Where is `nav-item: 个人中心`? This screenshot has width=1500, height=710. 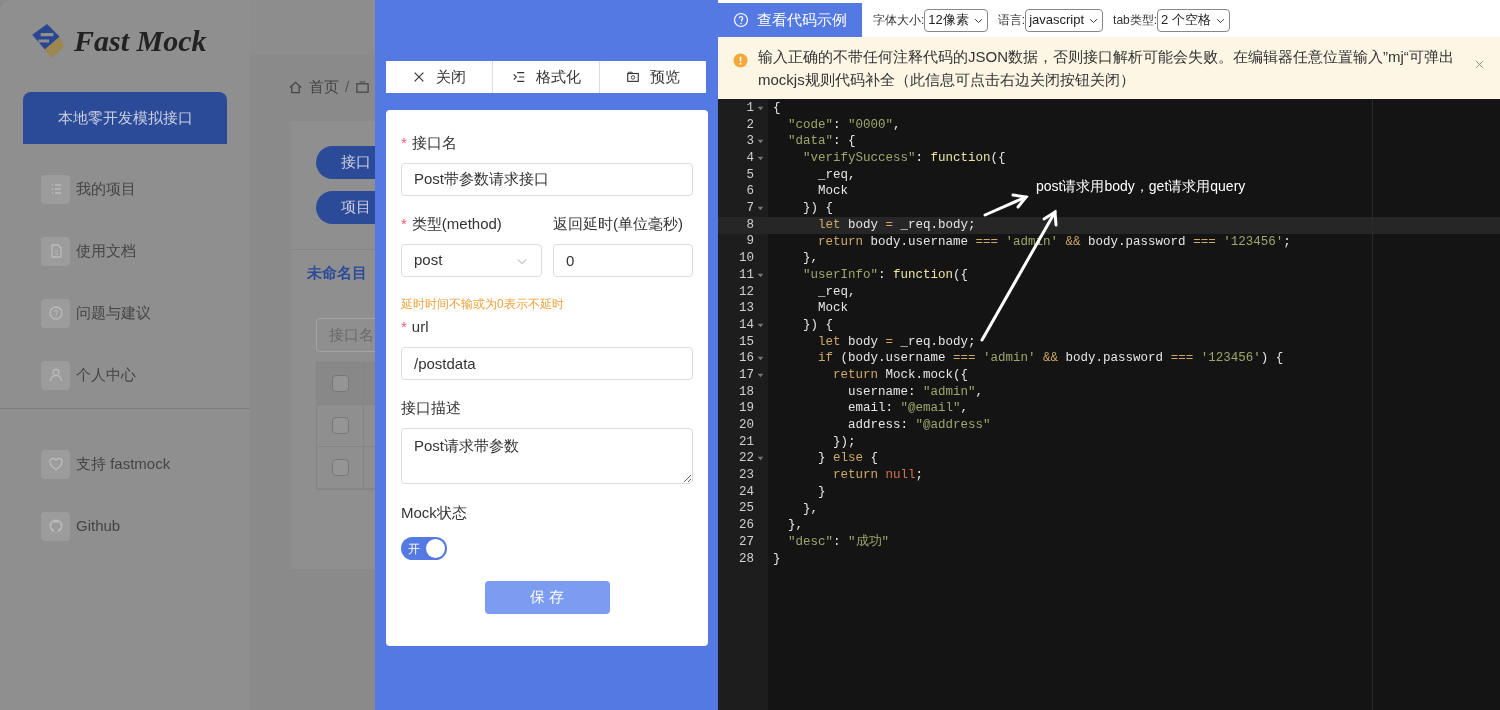 nav-item: 个人中心 is located at coordinates (106, 375).